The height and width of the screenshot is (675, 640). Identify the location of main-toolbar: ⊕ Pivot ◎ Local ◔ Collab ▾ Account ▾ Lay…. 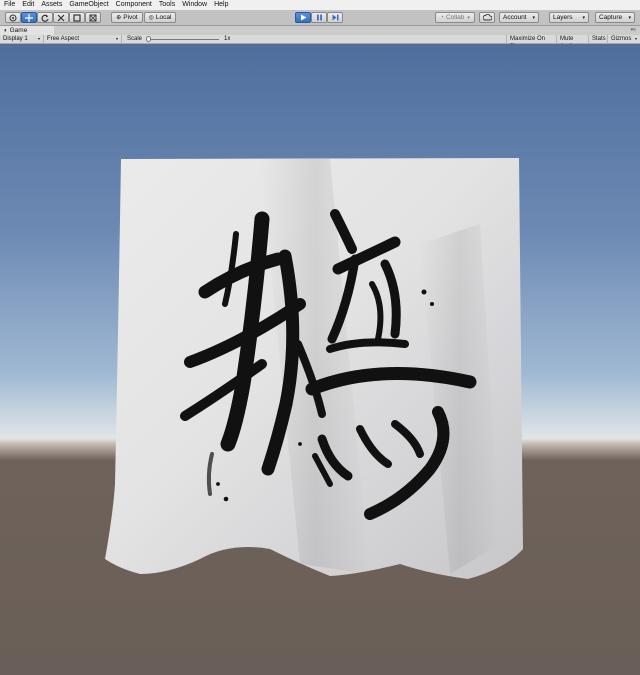
(320, 18).